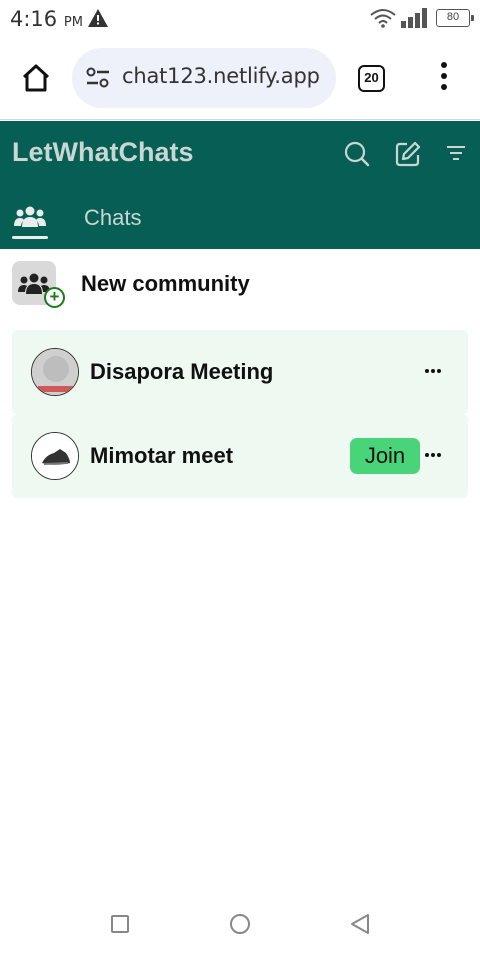 This screenshot has width=480, height=960. I want to click on tab-chats: Chats, so click(112, 218).